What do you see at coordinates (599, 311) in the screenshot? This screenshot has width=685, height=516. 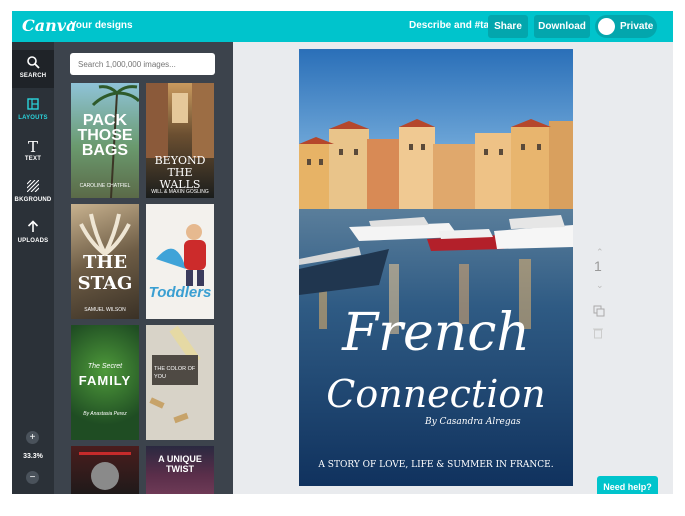 I see `copy-page-icon` at bounding box center [599, 311].